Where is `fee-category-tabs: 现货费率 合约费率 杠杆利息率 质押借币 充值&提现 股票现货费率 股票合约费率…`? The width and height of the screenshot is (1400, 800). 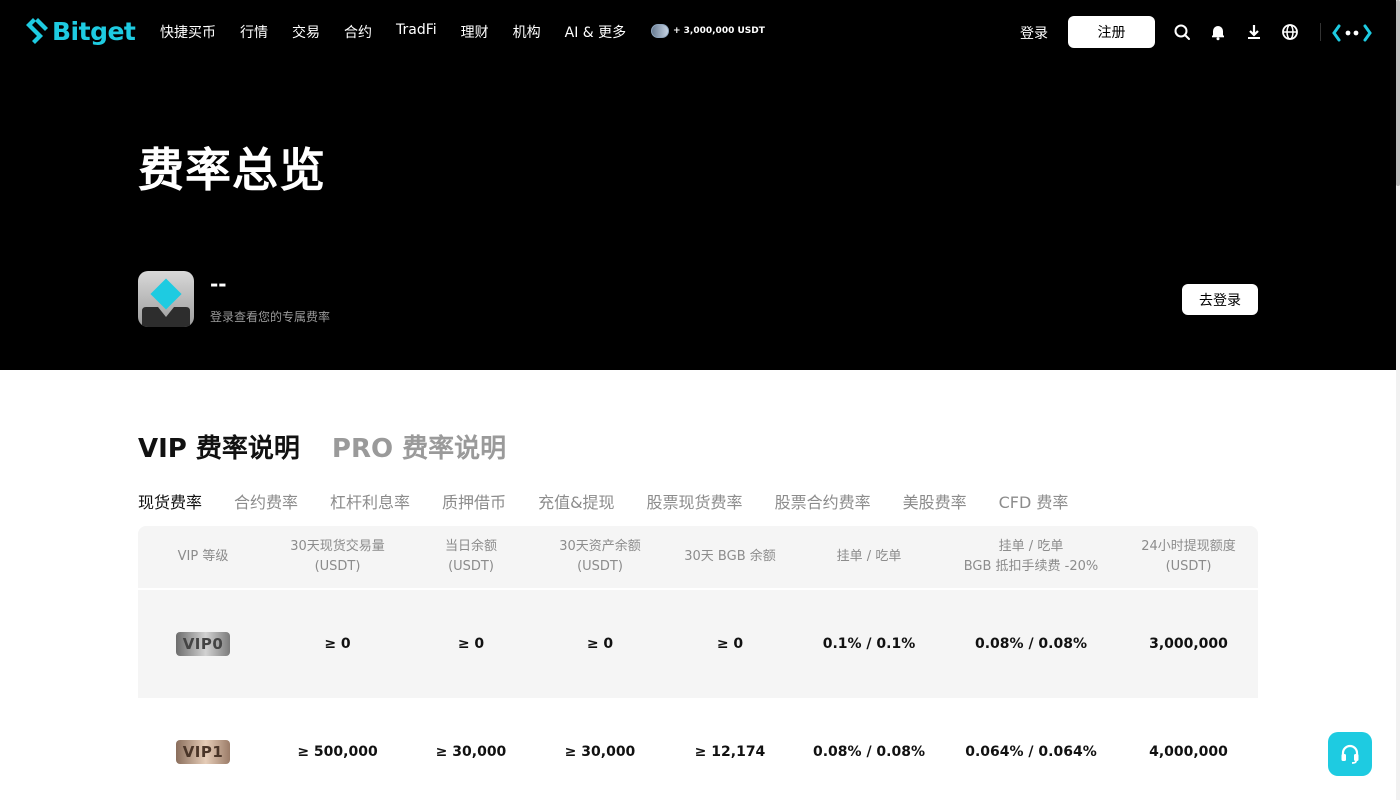 fee-category-tabs: 现货费率 合约费率 杠杆利息率 质押借币 充值&提现 股票现货费率 股票合约费率… is located at coordinates (619, 501).